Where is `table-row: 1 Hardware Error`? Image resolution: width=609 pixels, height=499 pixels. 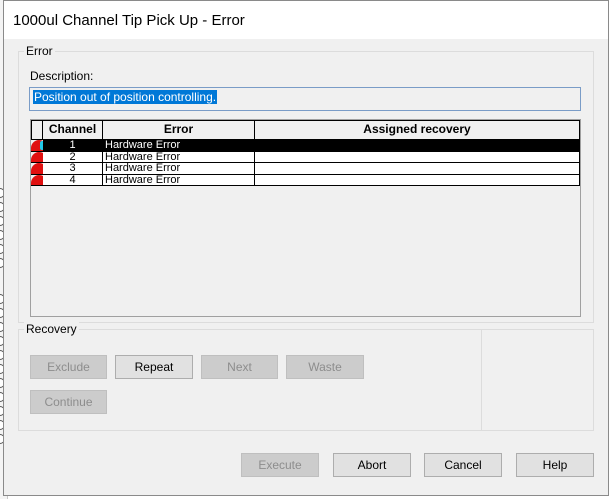 table-row: 1 Hardware Error is located at coordinates (305, 146).